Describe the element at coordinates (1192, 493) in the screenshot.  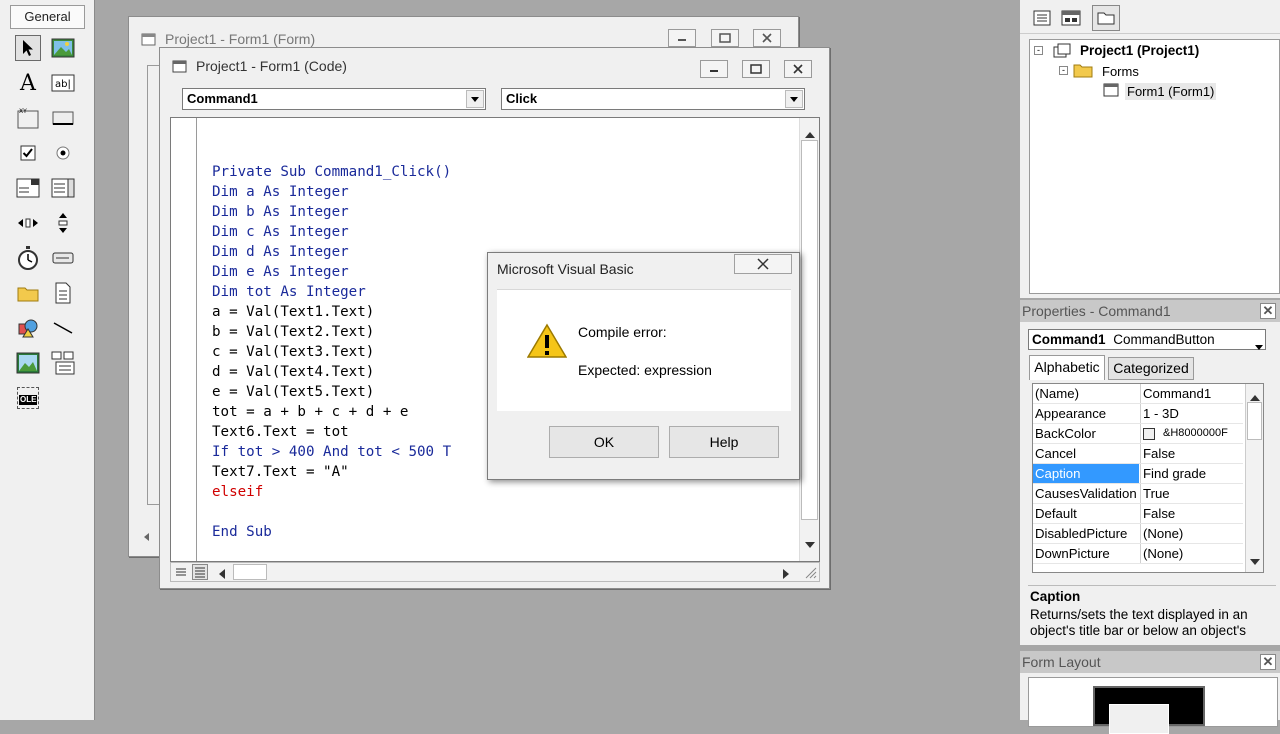
I see `property-value: True` at that location.